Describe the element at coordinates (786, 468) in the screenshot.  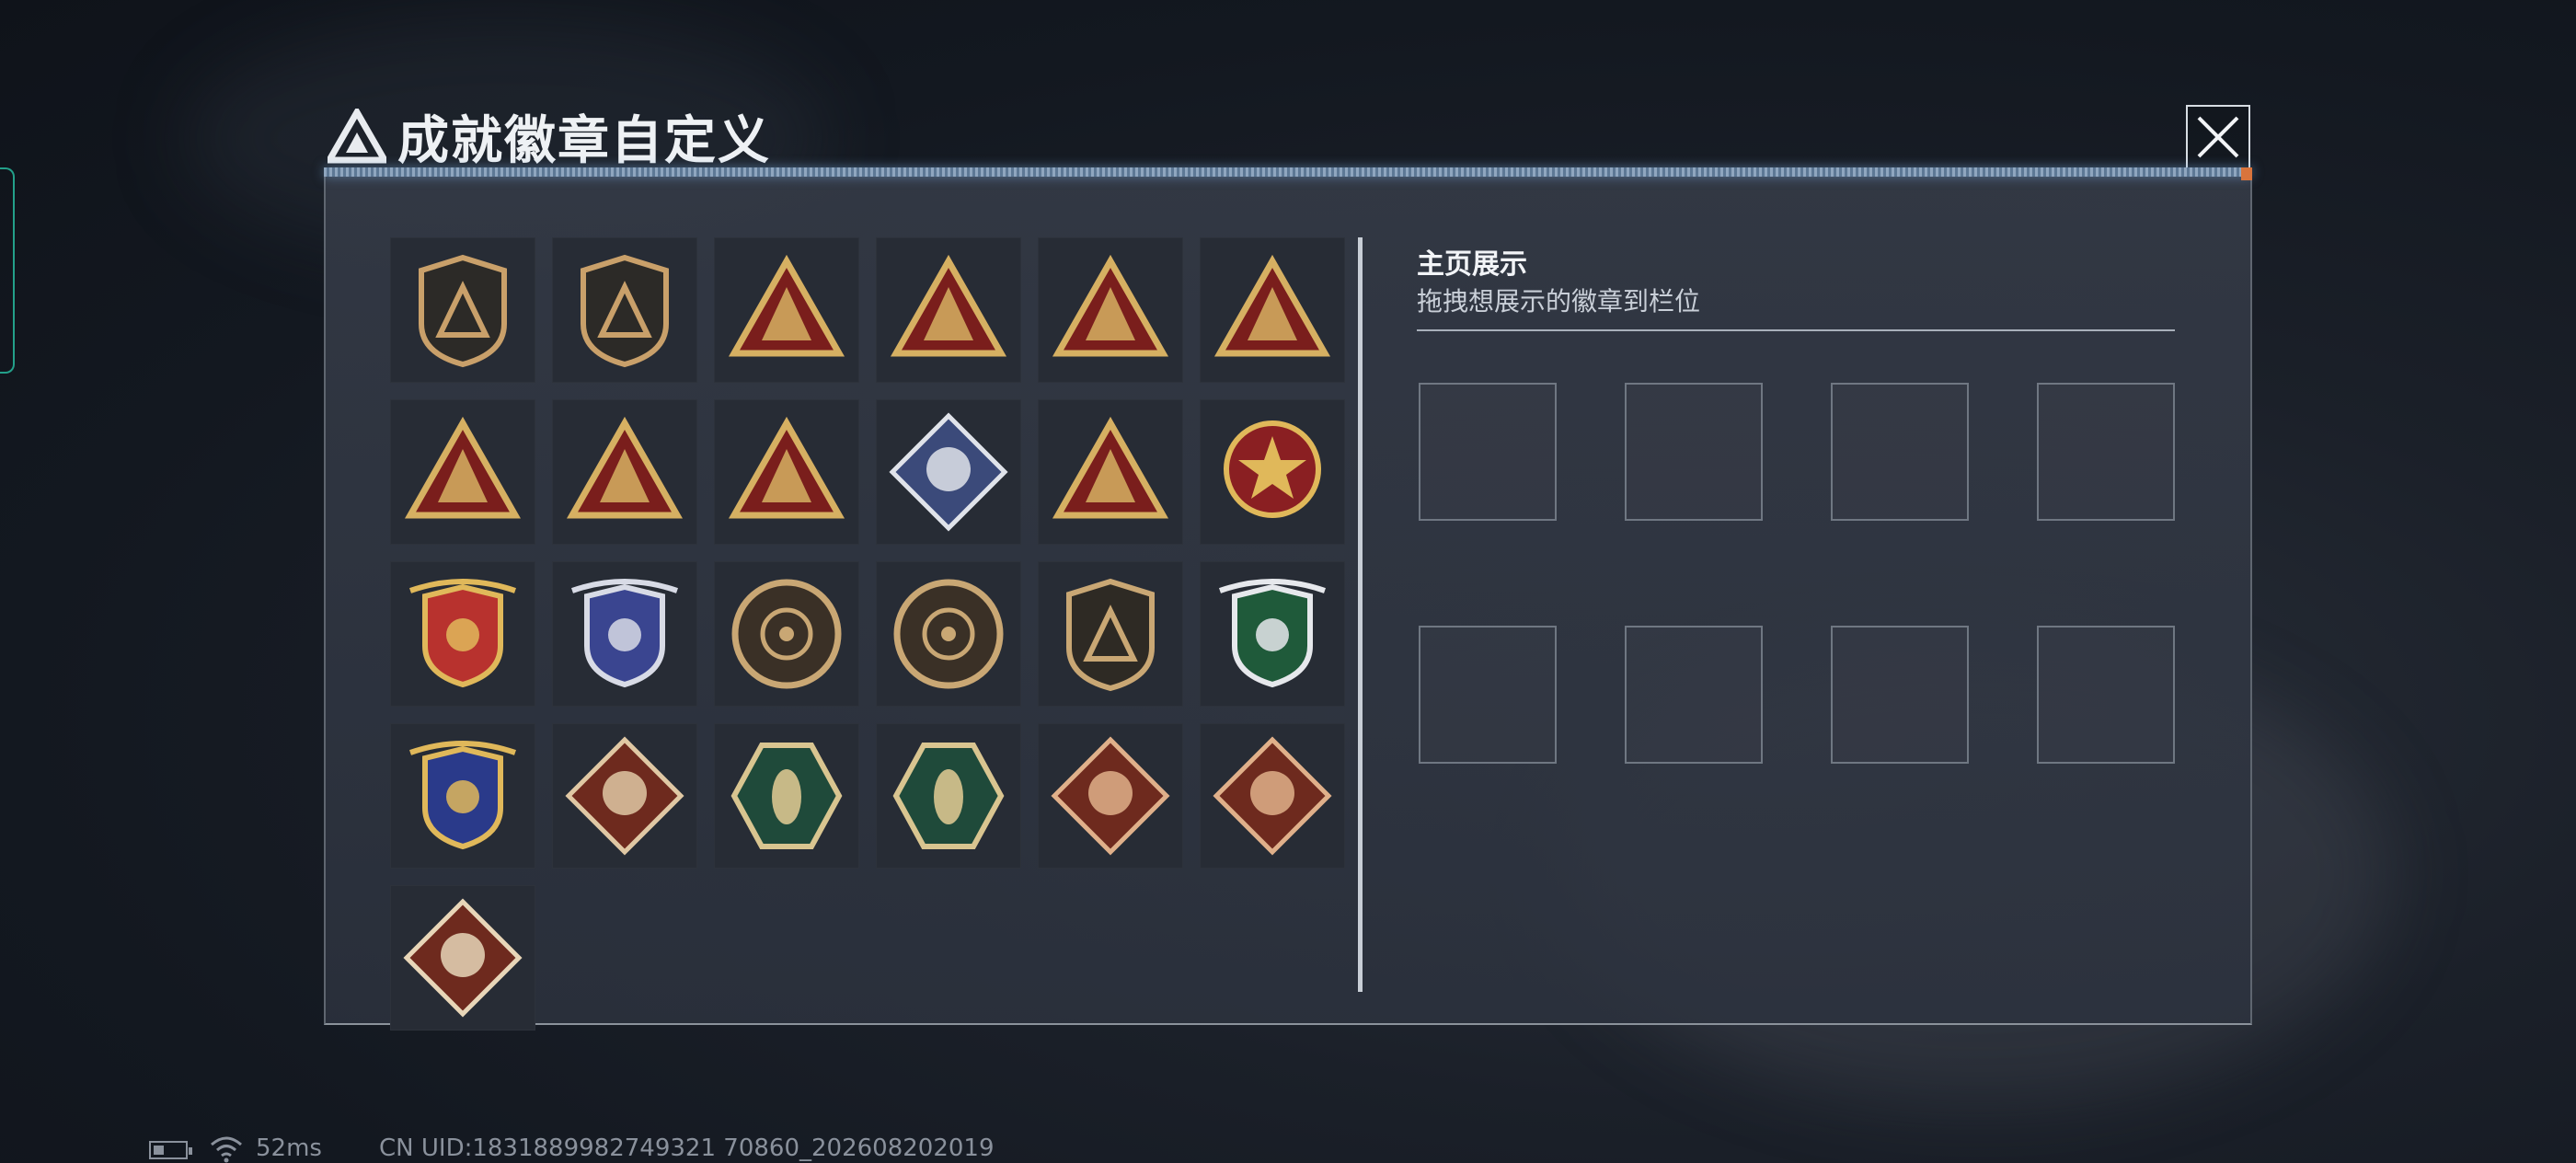
I see `squad-triangle-icon` at that location.